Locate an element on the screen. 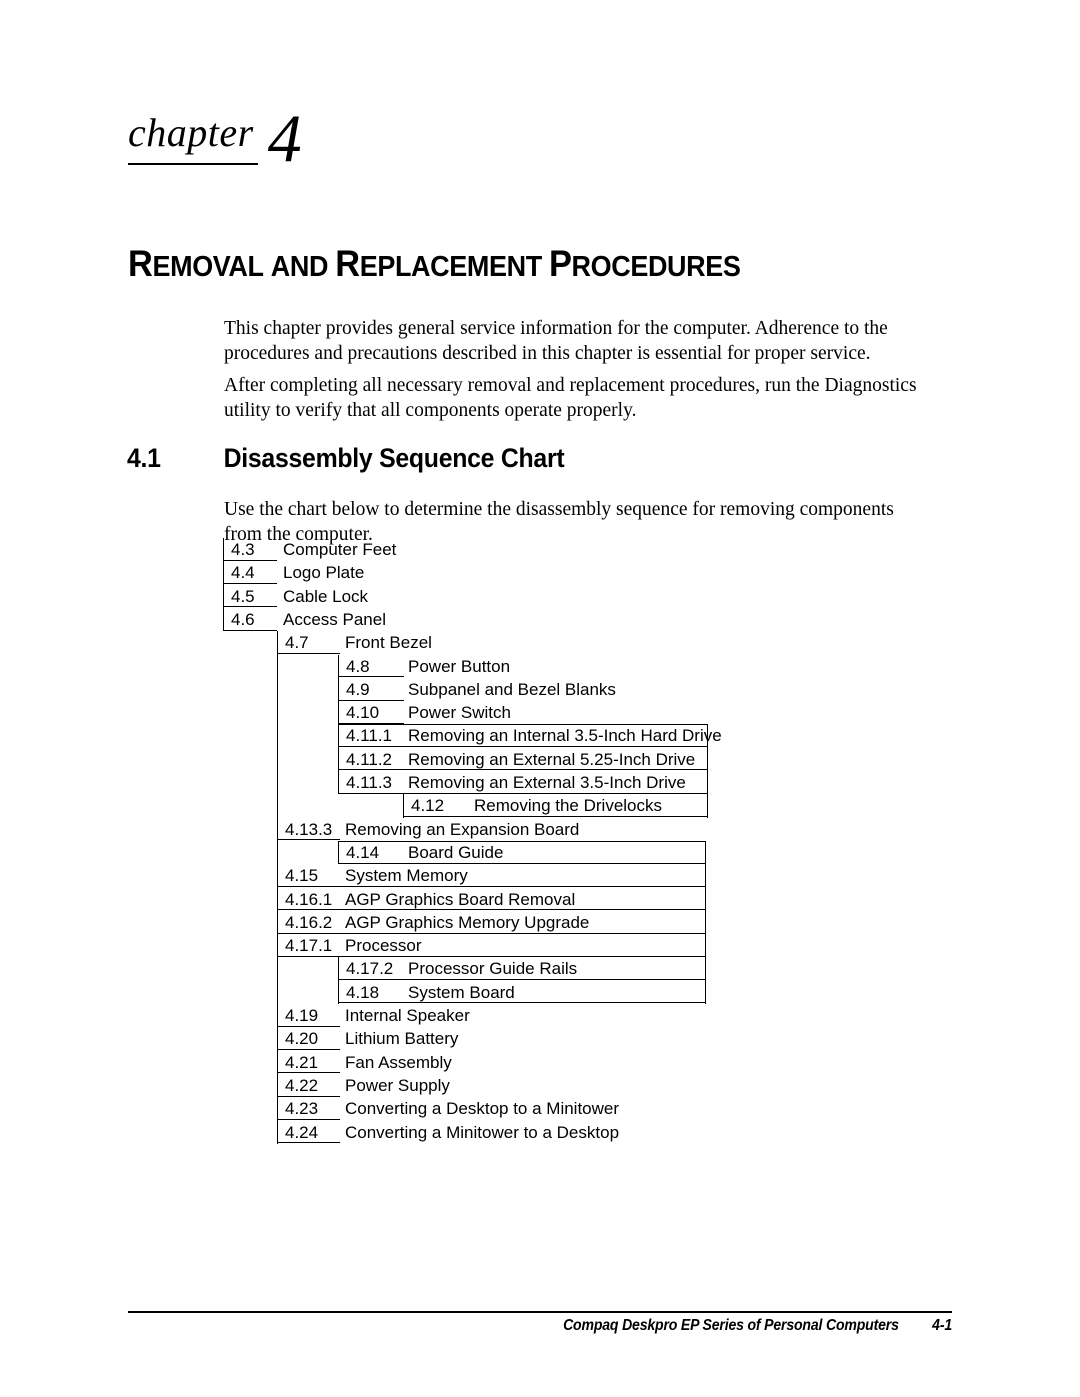 The image size is (1080, 1397). chart-row-label: Removing an Expansion Board is located at coordinates (462, 829).